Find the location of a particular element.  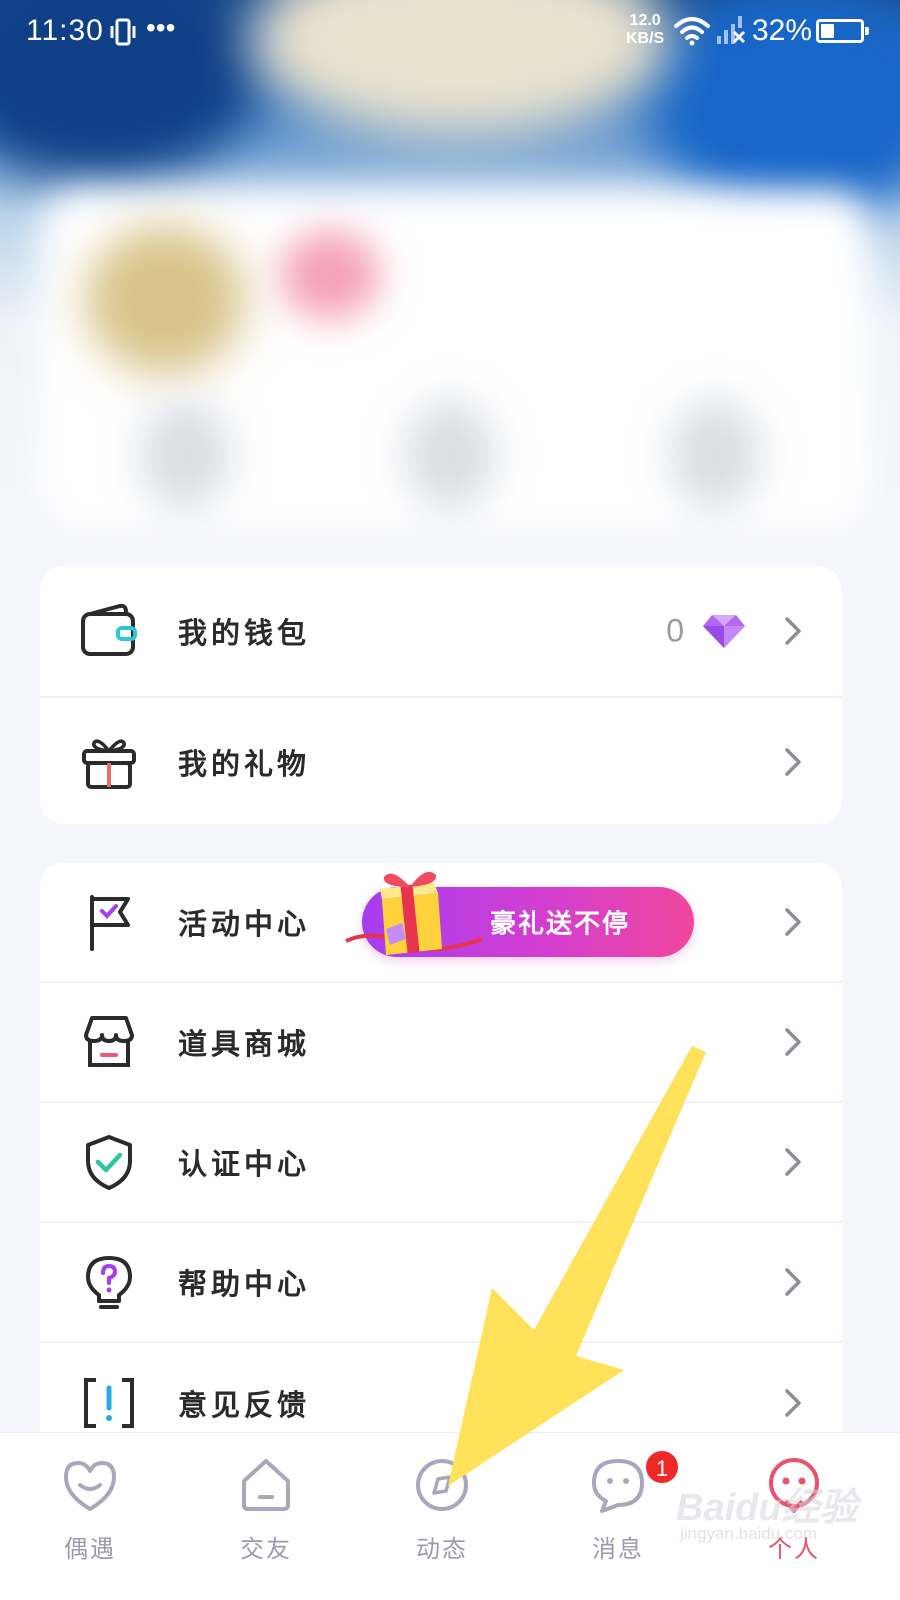

status-more-dots: ••• is located at coordinates (161, 27).